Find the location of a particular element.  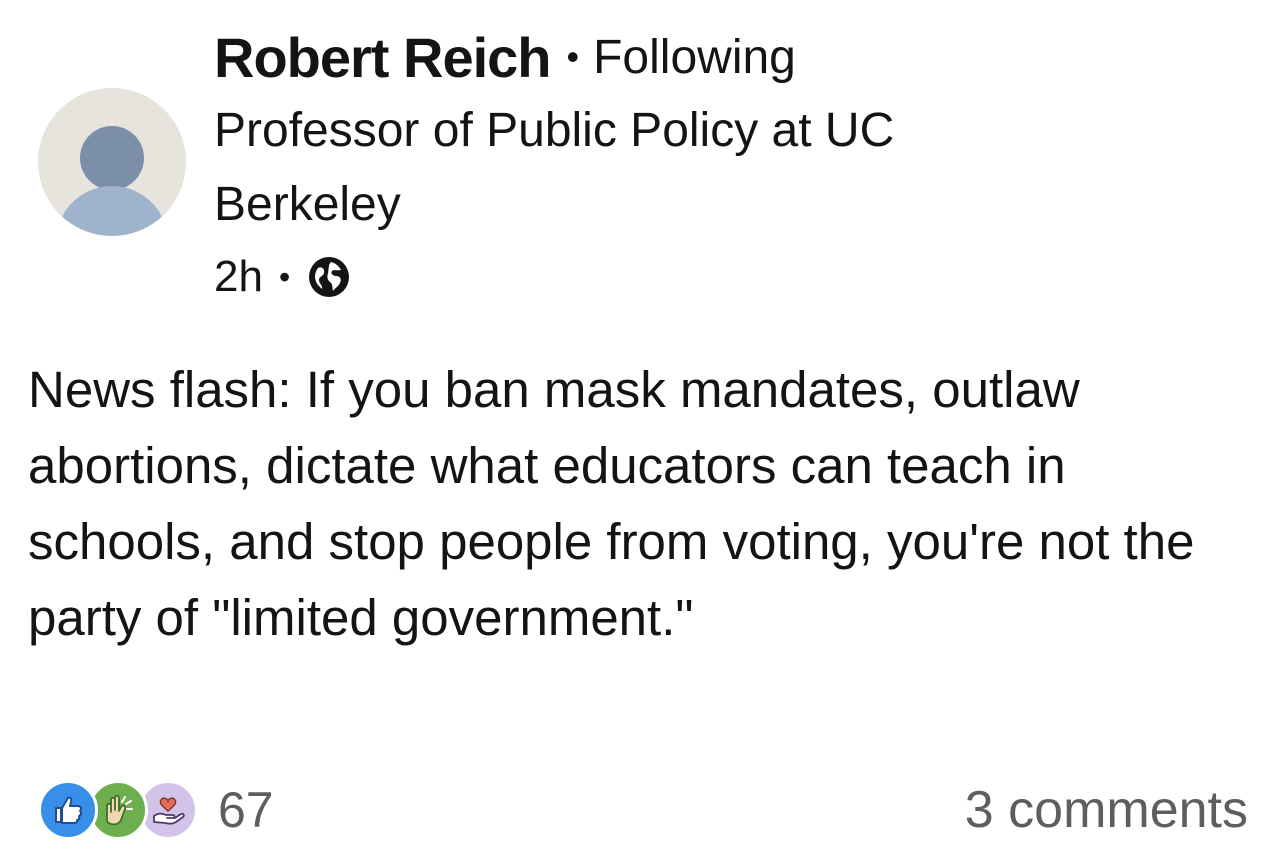

author-name: Robert Reich is located at coordinates (382, 57).